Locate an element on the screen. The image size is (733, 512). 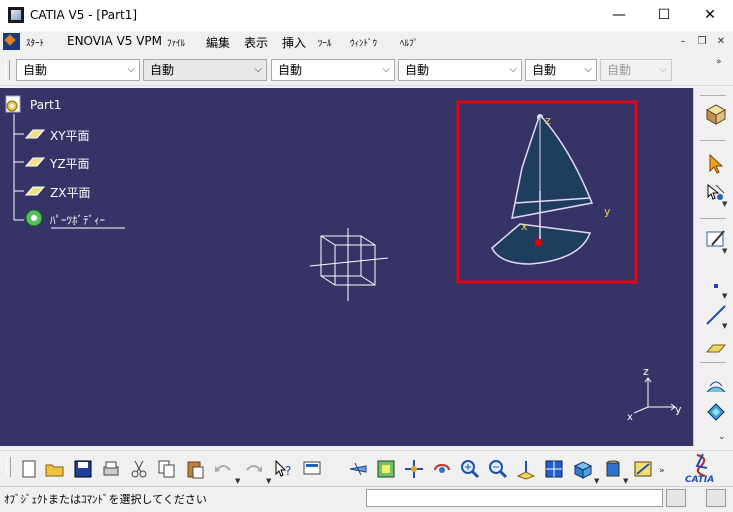
status-prompt: ｵﾌﾞｼﾞｪｸﾄまたはｺﾏﾝﾄﾞを選択してください is located at coordinates (105, 499).